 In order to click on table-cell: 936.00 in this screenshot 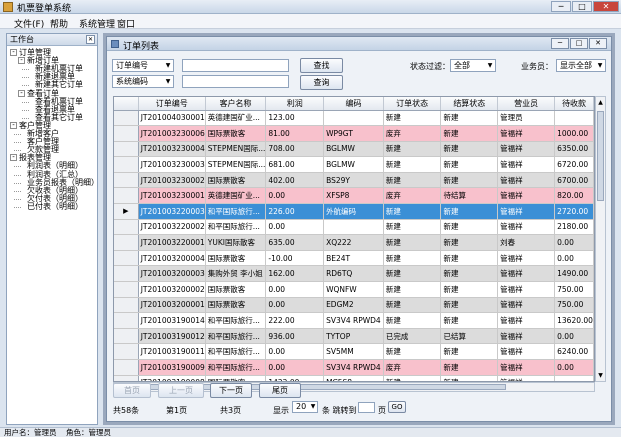, I will do `click(295, 336)`.